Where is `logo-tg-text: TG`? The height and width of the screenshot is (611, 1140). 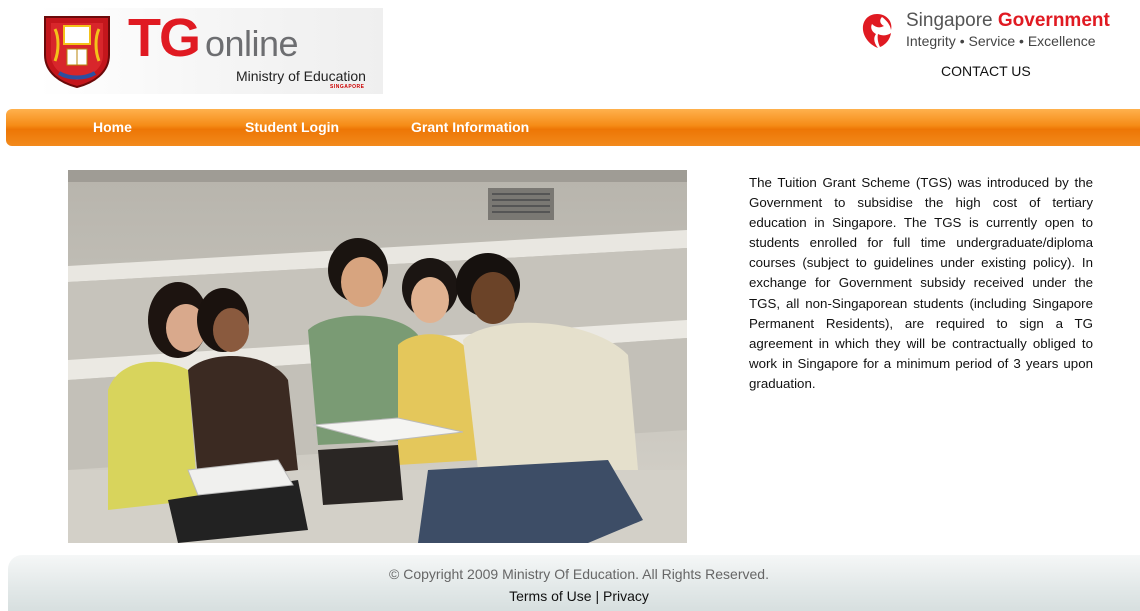
logo-tg-text: TG is located at coordinates (164, 38).